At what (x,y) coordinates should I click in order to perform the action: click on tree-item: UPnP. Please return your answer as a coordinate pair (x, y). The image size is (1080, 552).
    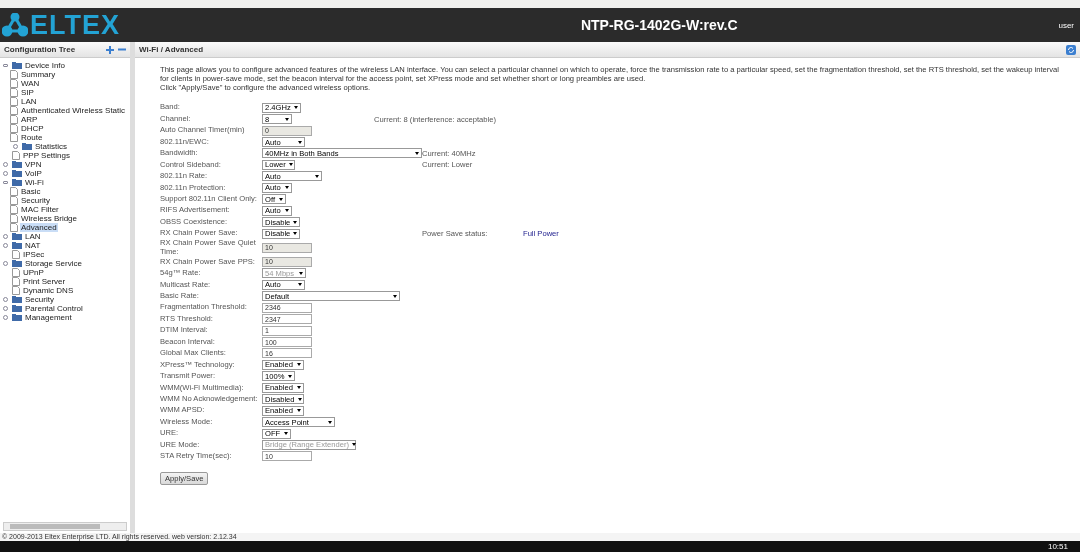
    Looking at the image, I should click on (33, 272).